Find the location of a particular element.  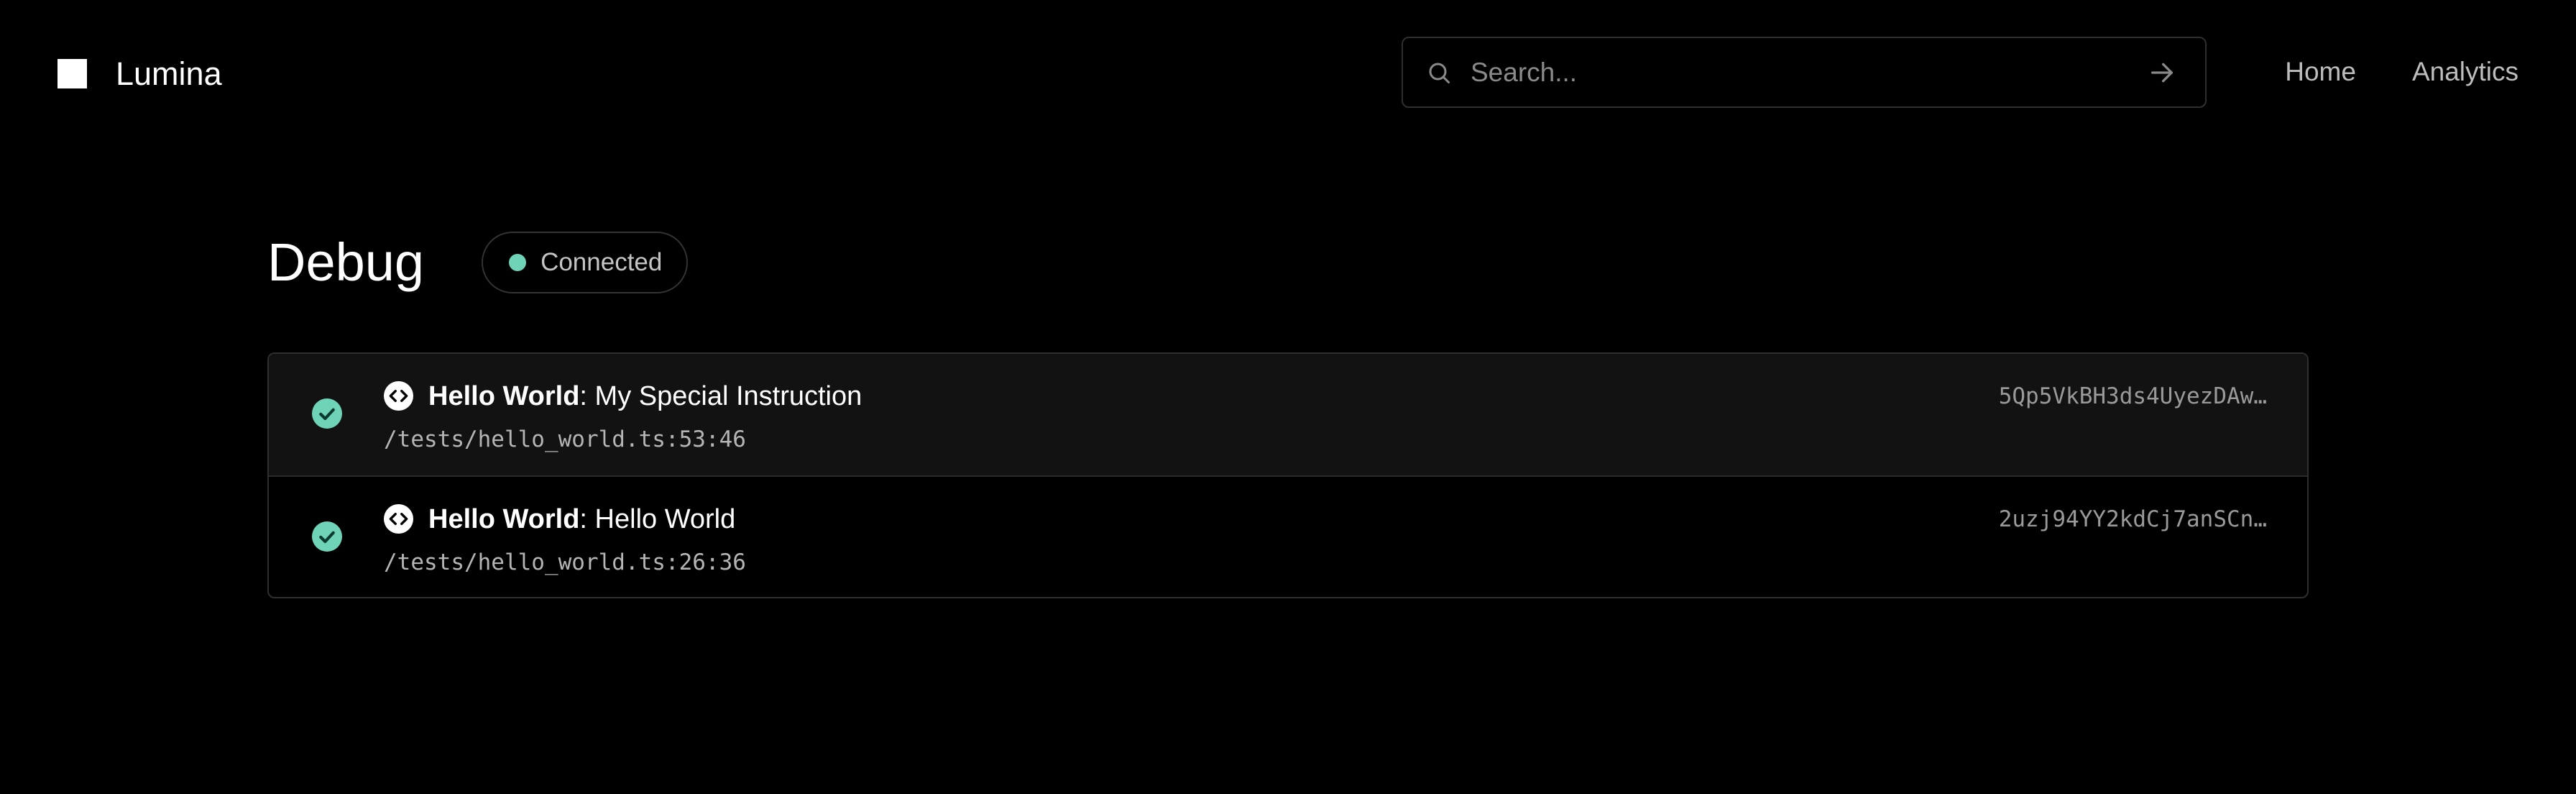

run-file-path: /tests/hello_world.ts:26:36 is located at coordinates (565, 562).